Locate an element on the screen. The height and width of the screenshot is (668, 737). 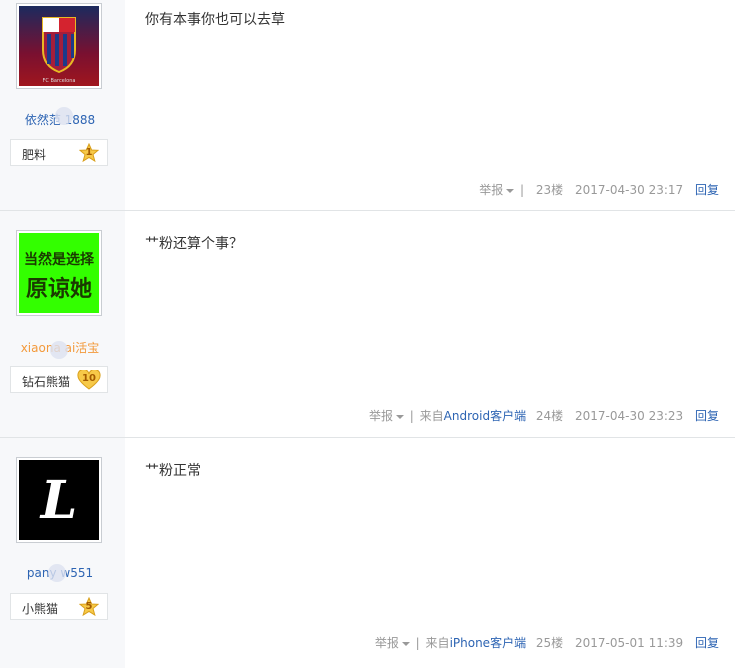
post-source: 来自Android客户端 is located at coordinates (473, 416).